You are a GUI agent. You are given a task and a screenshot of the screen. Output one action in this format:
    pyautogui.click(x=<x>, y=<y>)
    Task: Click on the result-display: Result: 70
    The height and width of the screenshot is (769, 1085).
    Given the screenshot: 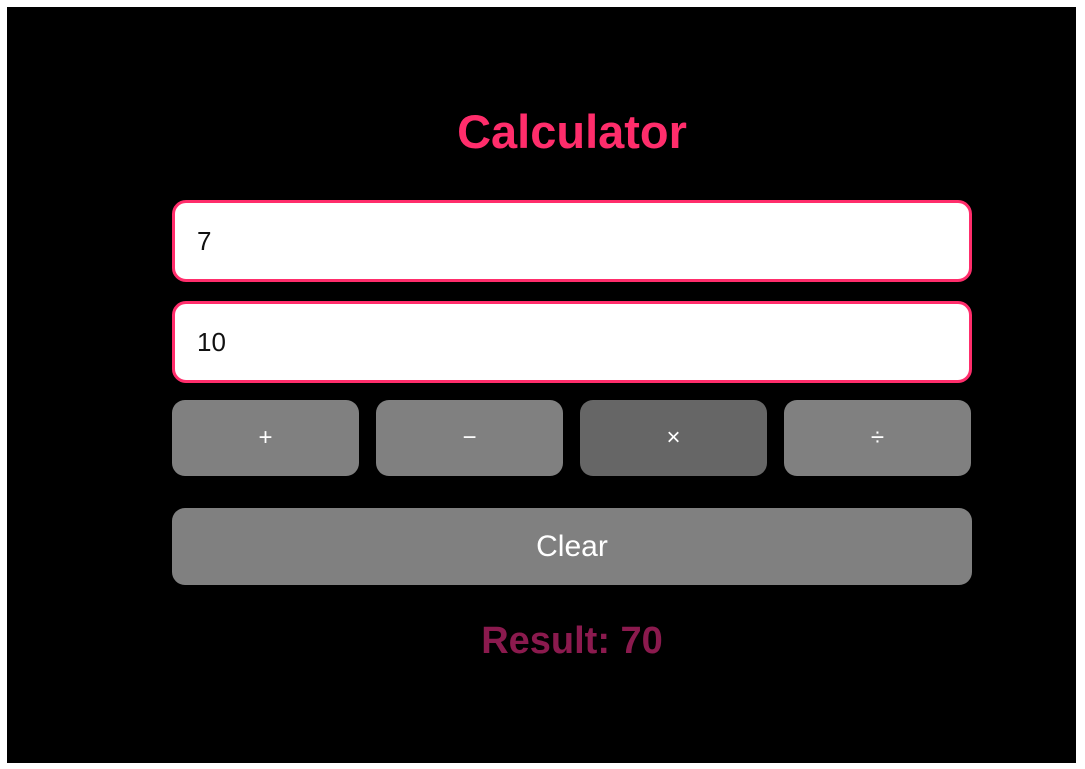 What is the action you would take?
    pyautogui.click(x=572, y=641)
    